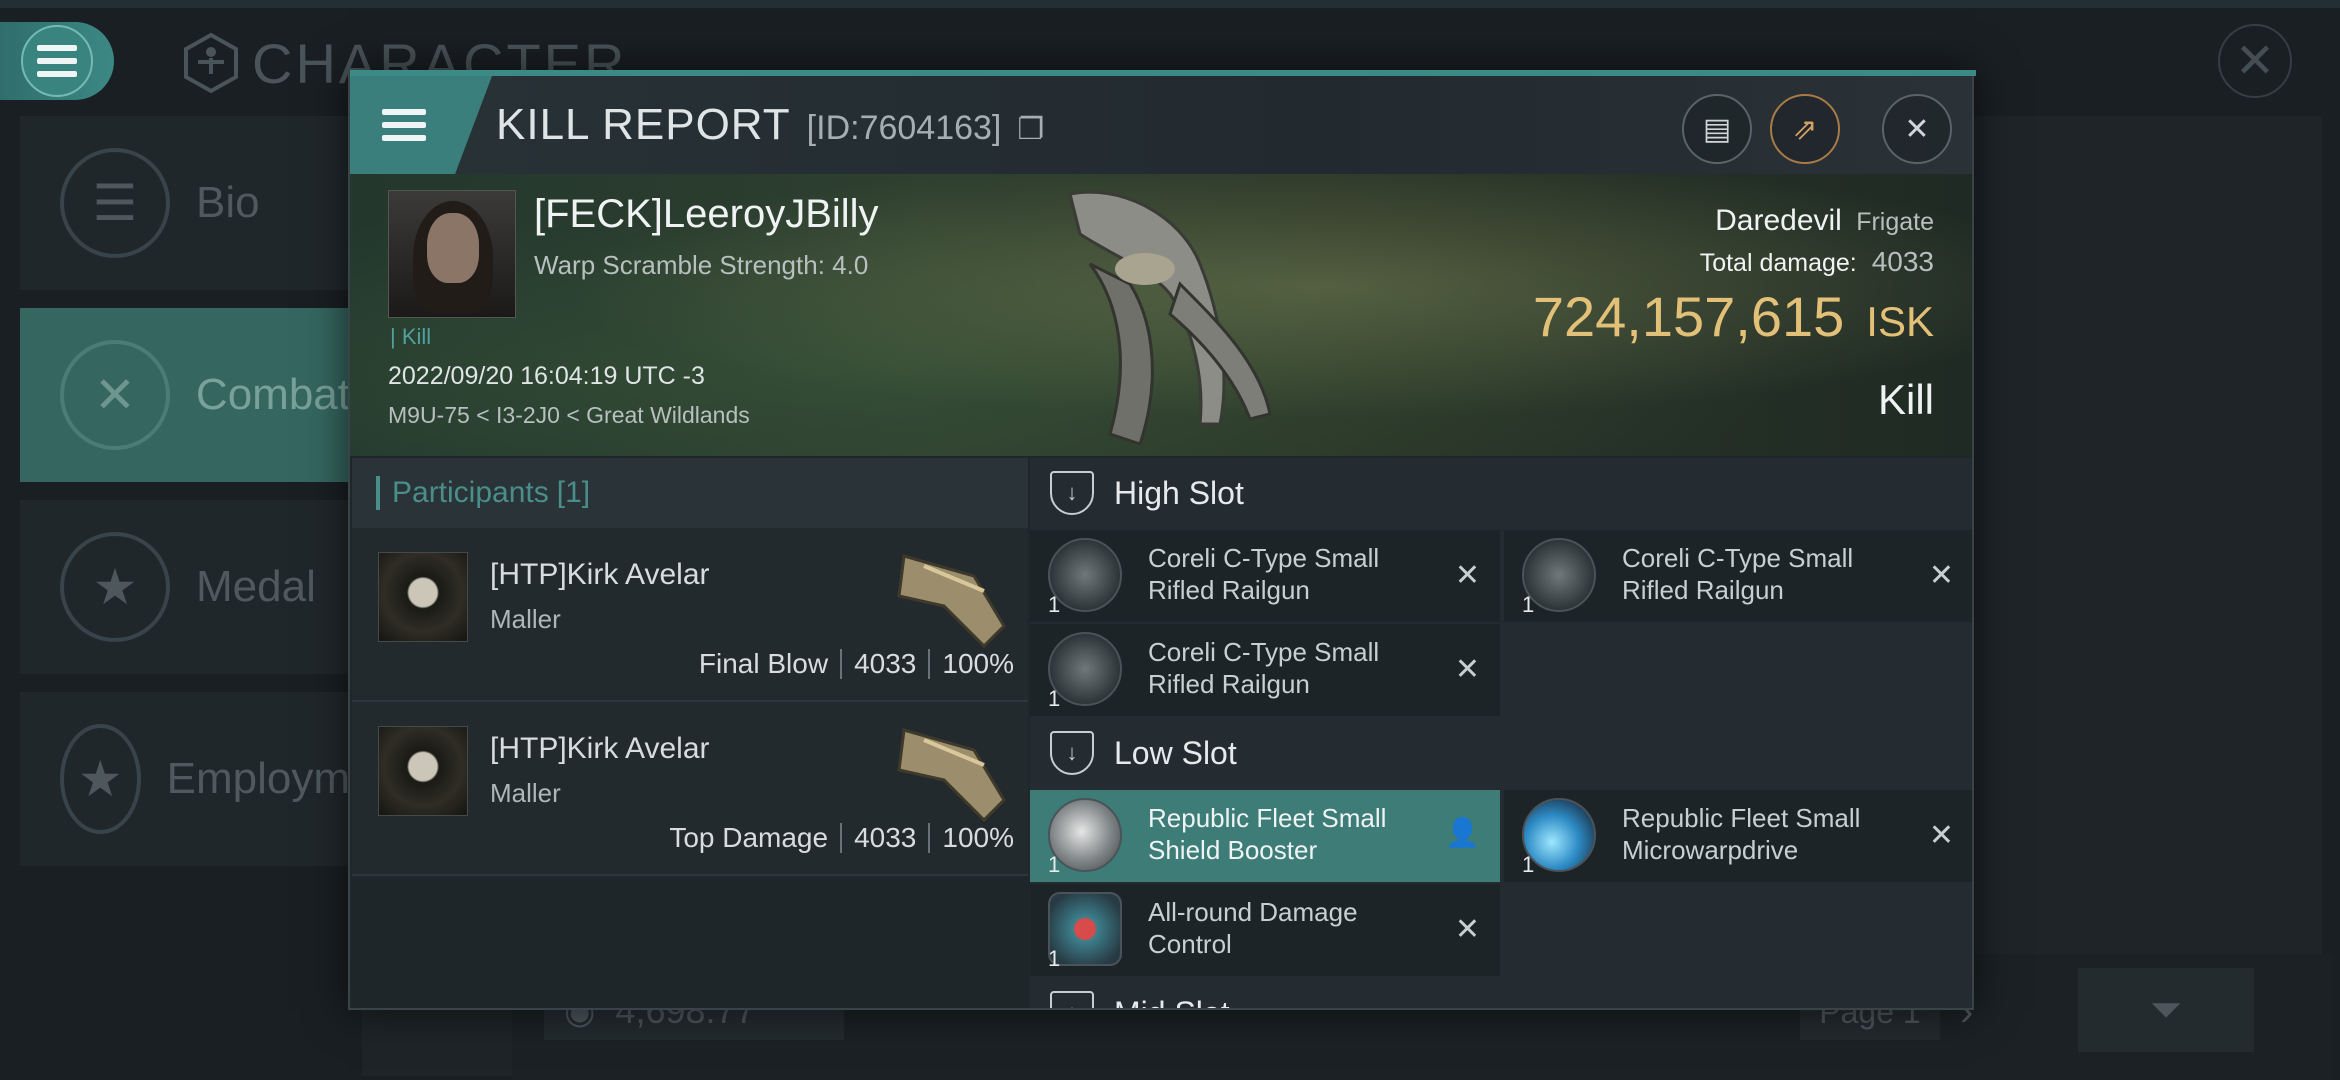  Describe the element at coordinates (1905, 399) in the screenshot. I see `kill-result: Kill` at that location.